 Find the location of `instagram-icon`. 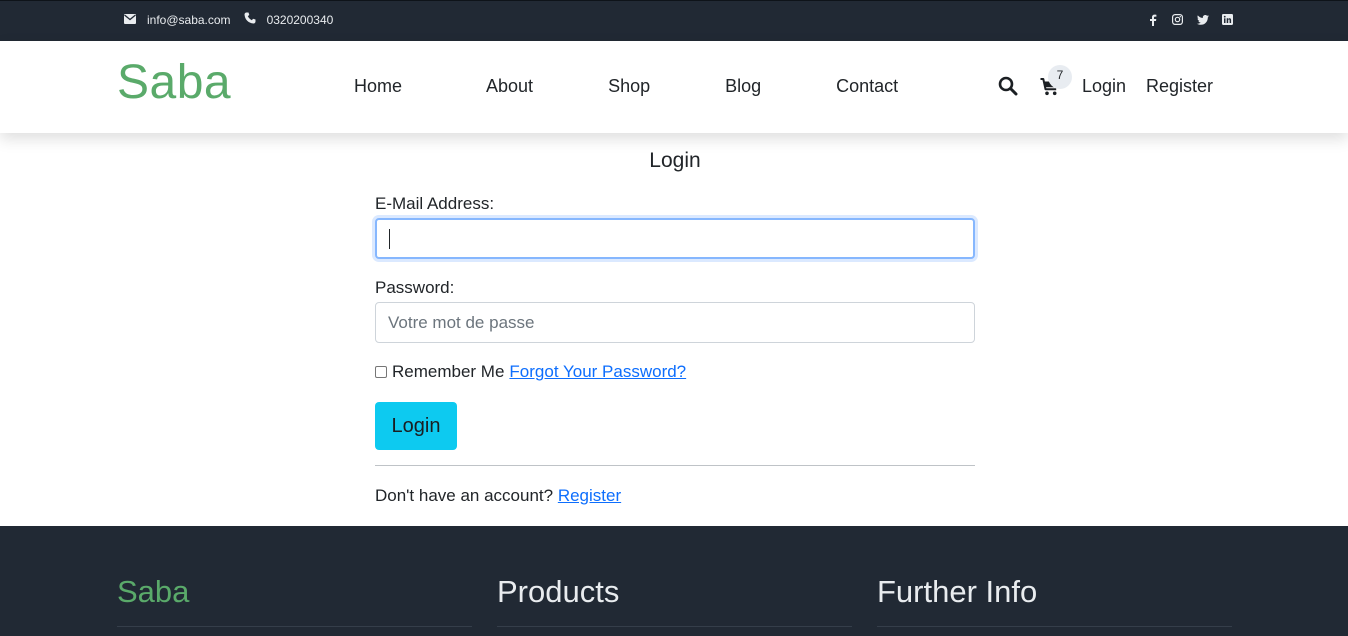

instagram-icon is located at coordinates (1177, 19).